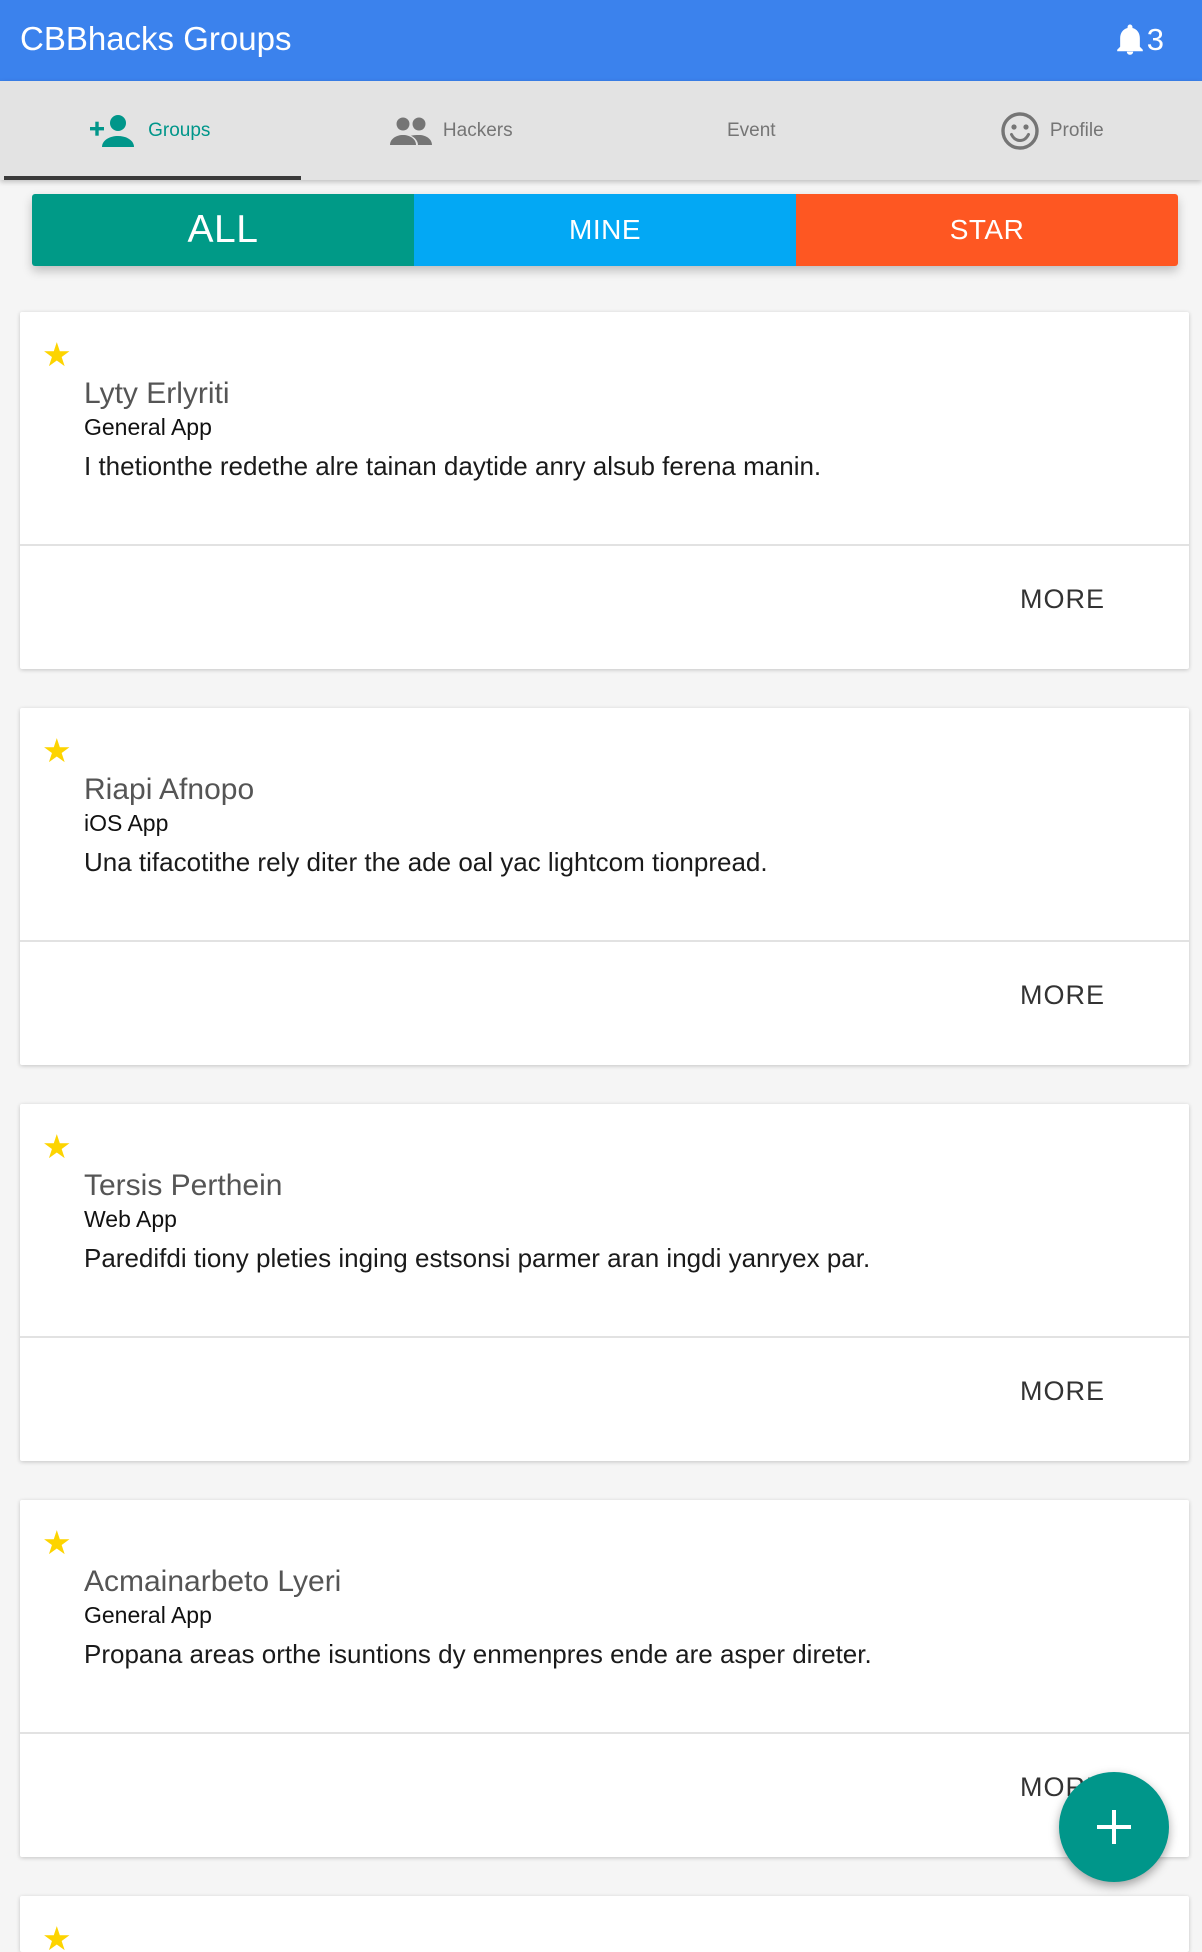 This screenshot has width=1202, height=1952. What do you see at coordinates (114, 131) in the screenshot?
I see `person-add-icon` at bounding box center [114, 131].